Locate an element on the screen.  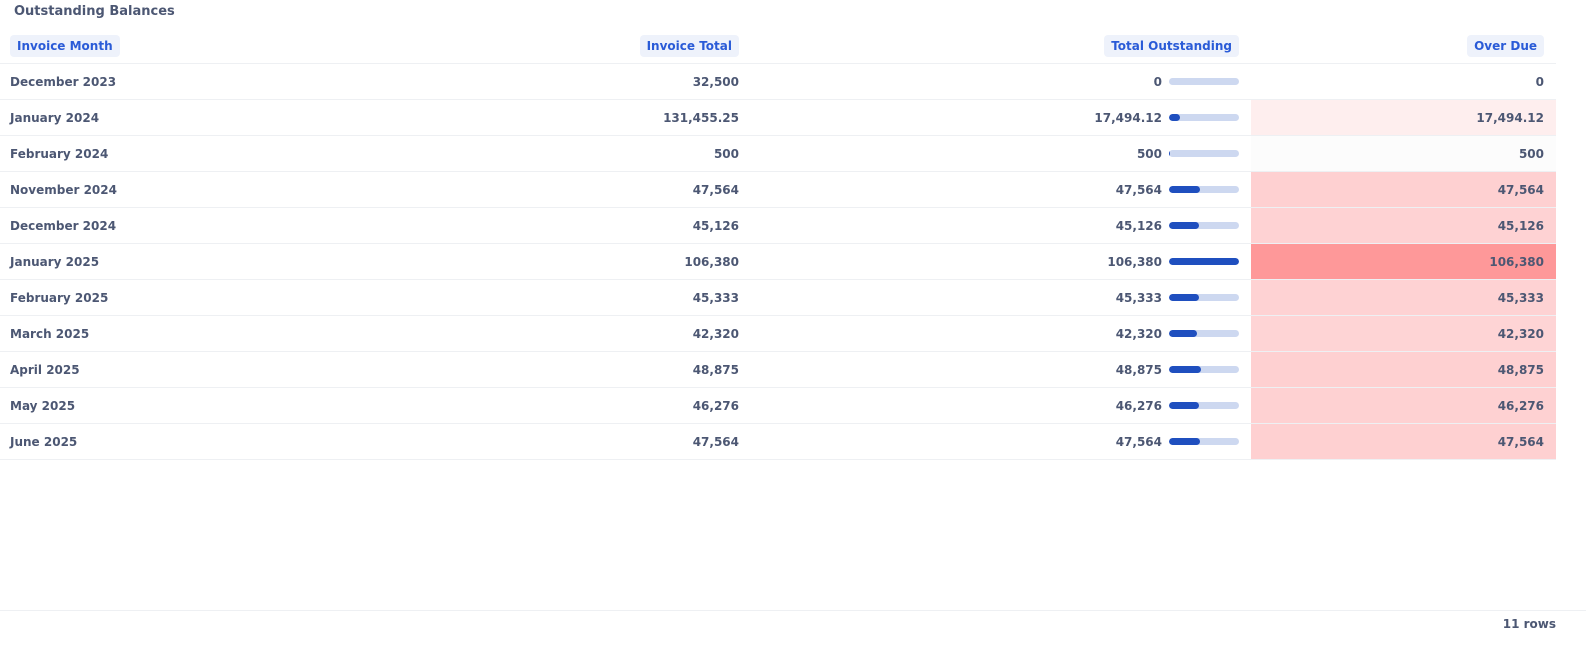
column-header-over-due: Over Due is located at coordinates (1505, 45).